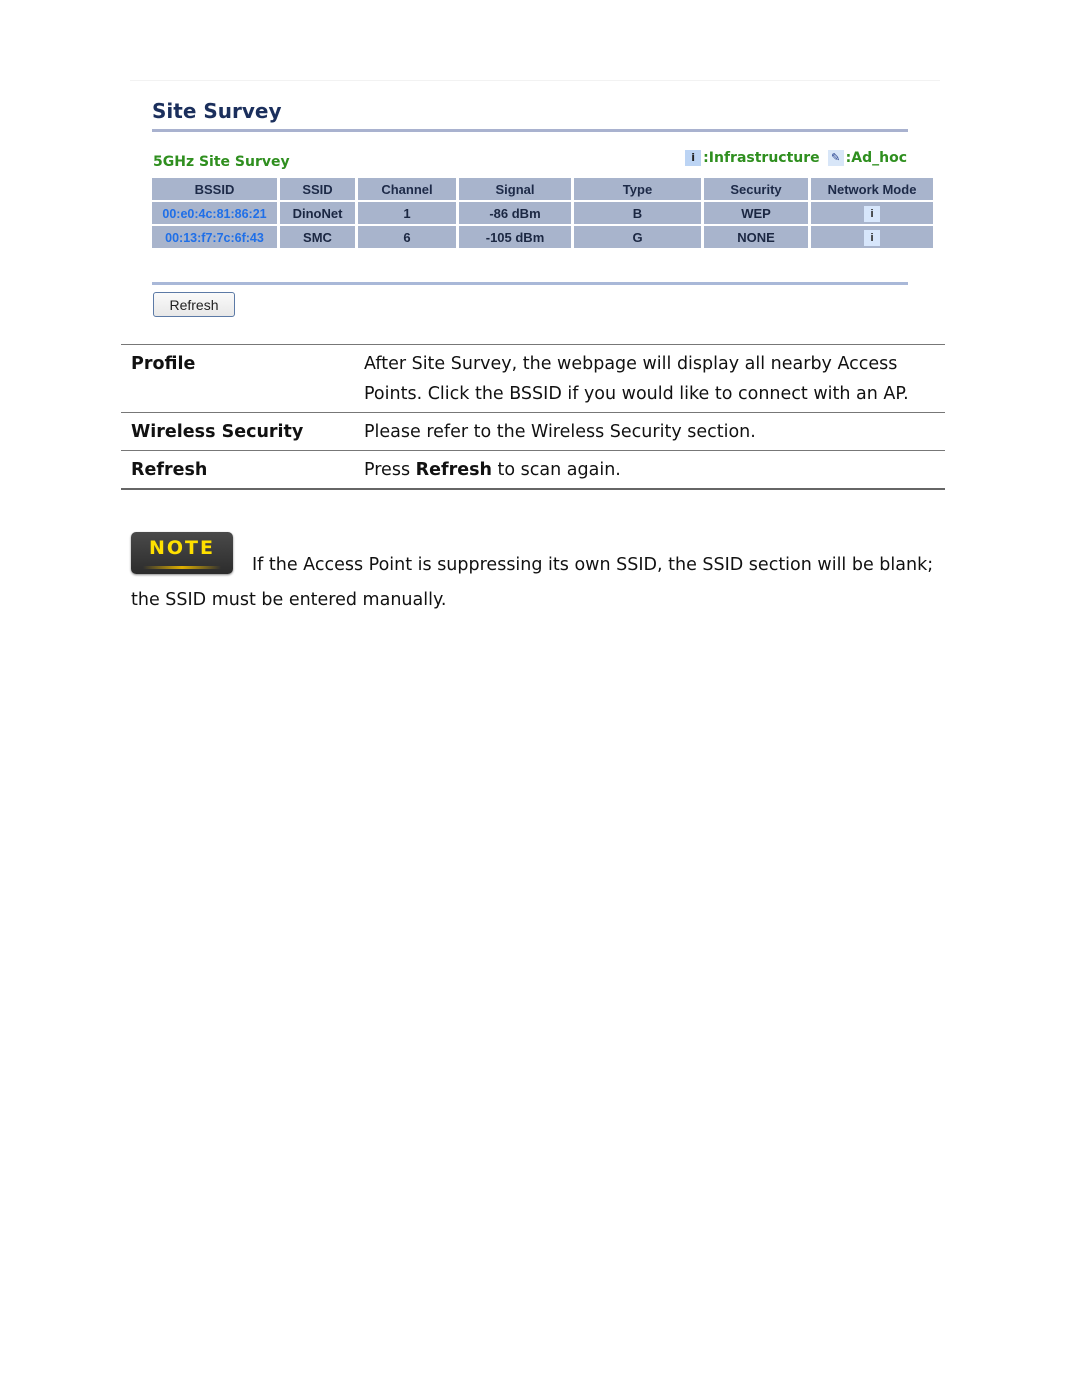 This screenshot has height=1397, width=1080. What do you see at coordinates (221, 162) in the screenshot?
I see `section-subtitle: 5GHz Site Survey` at bounding box center [221, 162].